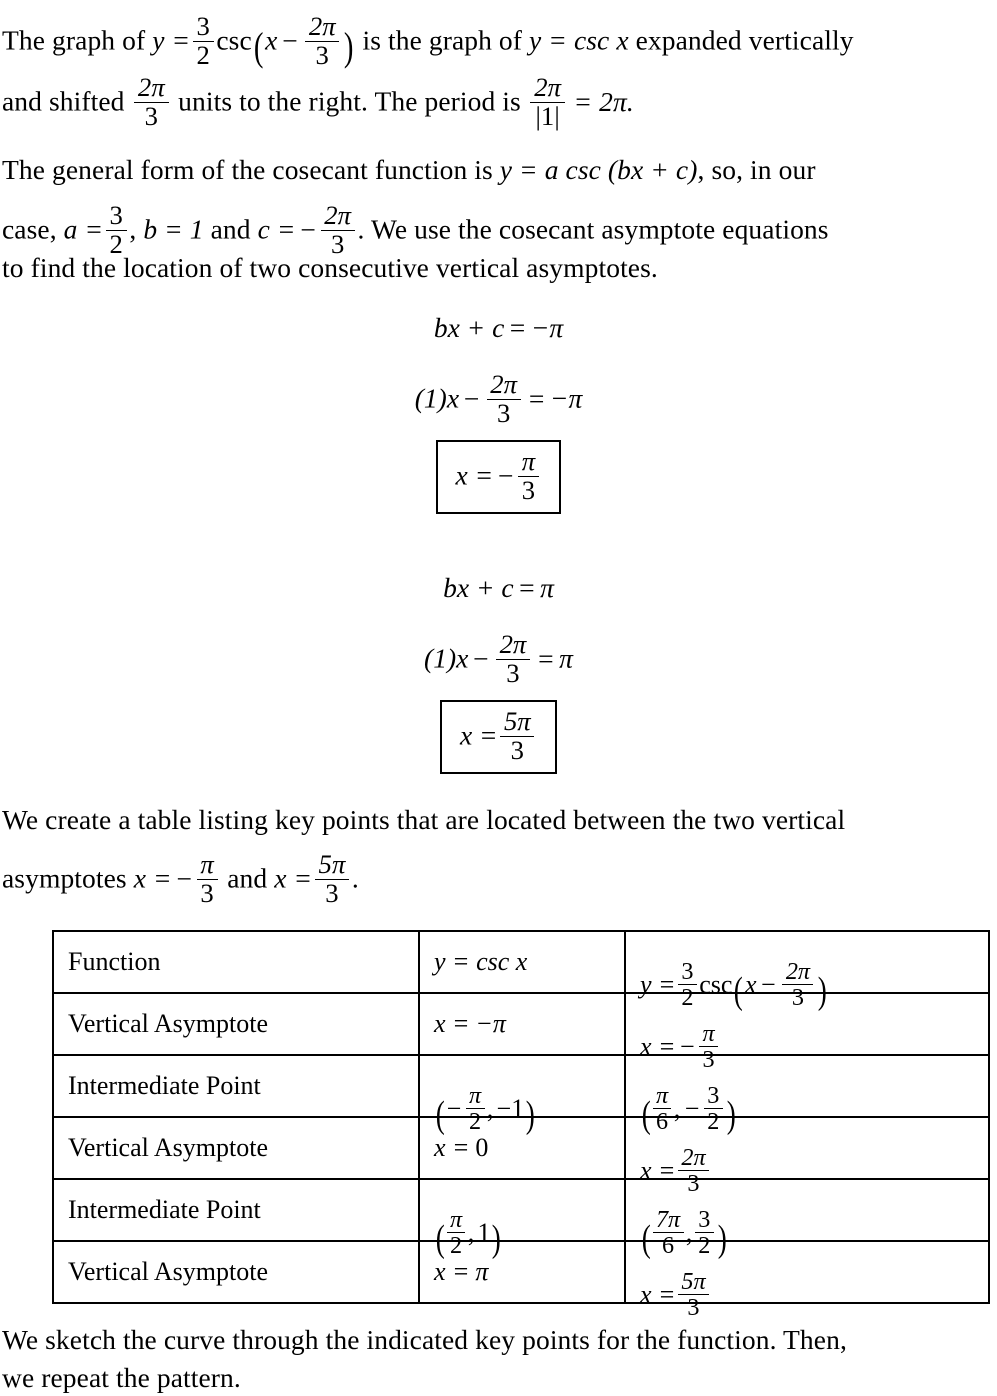 The height and width of the screenshot is (1396, 997). What do you see at coordinates (646, 1238) in the screenshot?
I see `row4-col3-open-paren: (` at bounding box center [646, 1238].